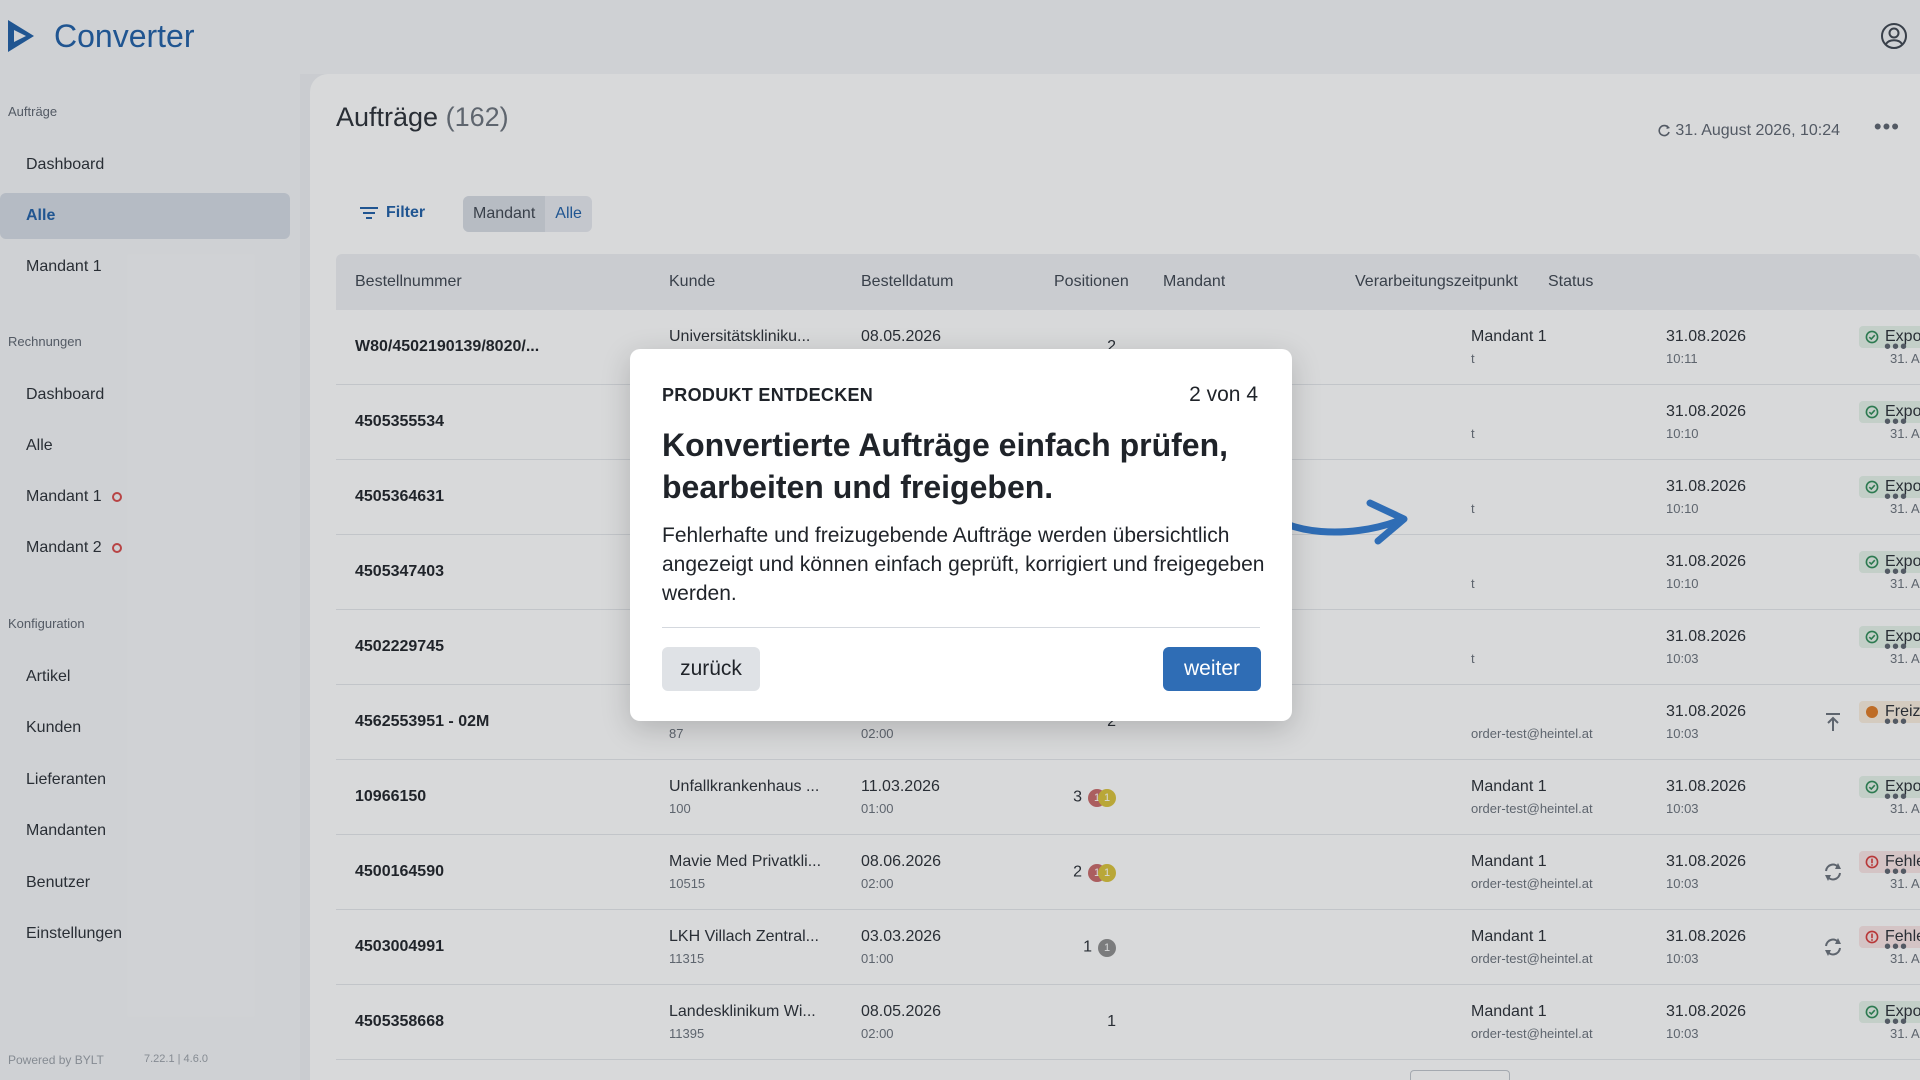 The image size is (1920, 1080). Describe the element at coordinates (768, 395) in the screenshot. I see `tour-kicker: PRODUKT ENTDECKEN` at that location.